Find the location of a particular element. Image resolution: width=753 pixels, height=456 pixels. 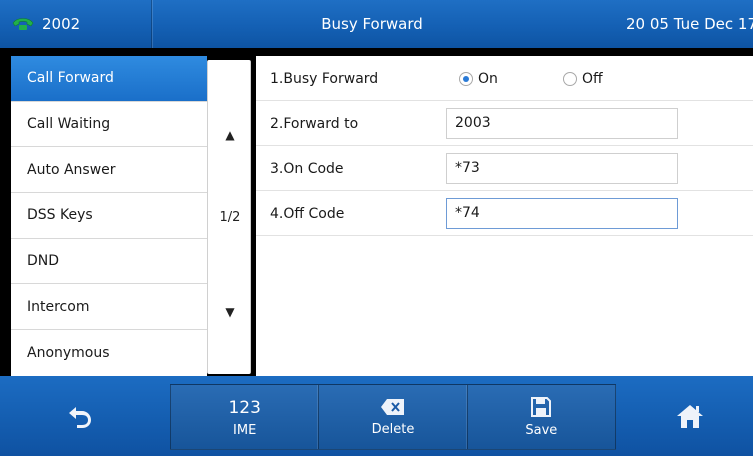

menu-item-dnd: DND is located at coordinates (109, 262).